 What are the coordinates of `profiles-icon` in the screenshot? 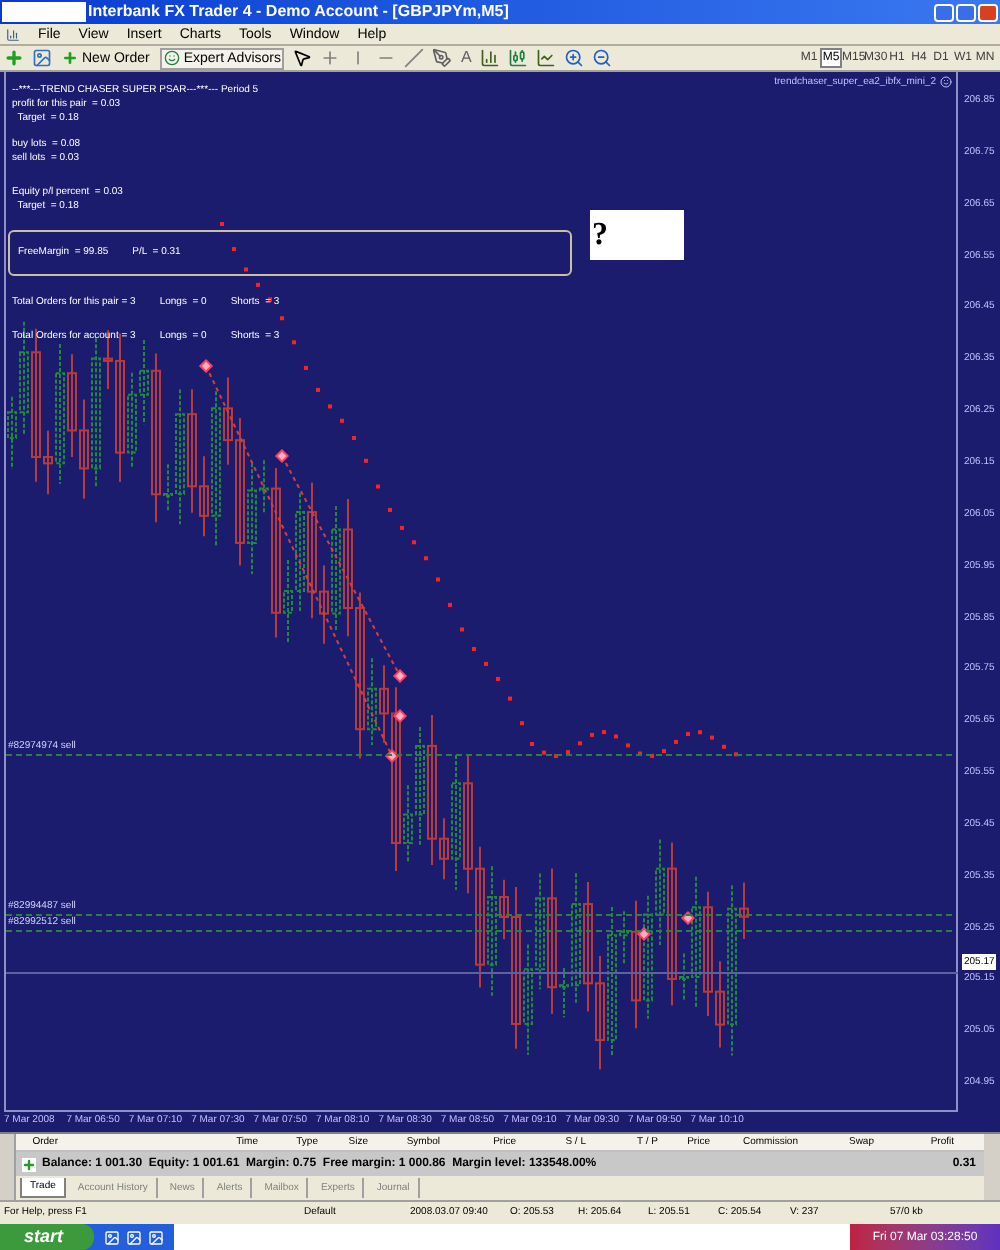 It's located at (42, 58).